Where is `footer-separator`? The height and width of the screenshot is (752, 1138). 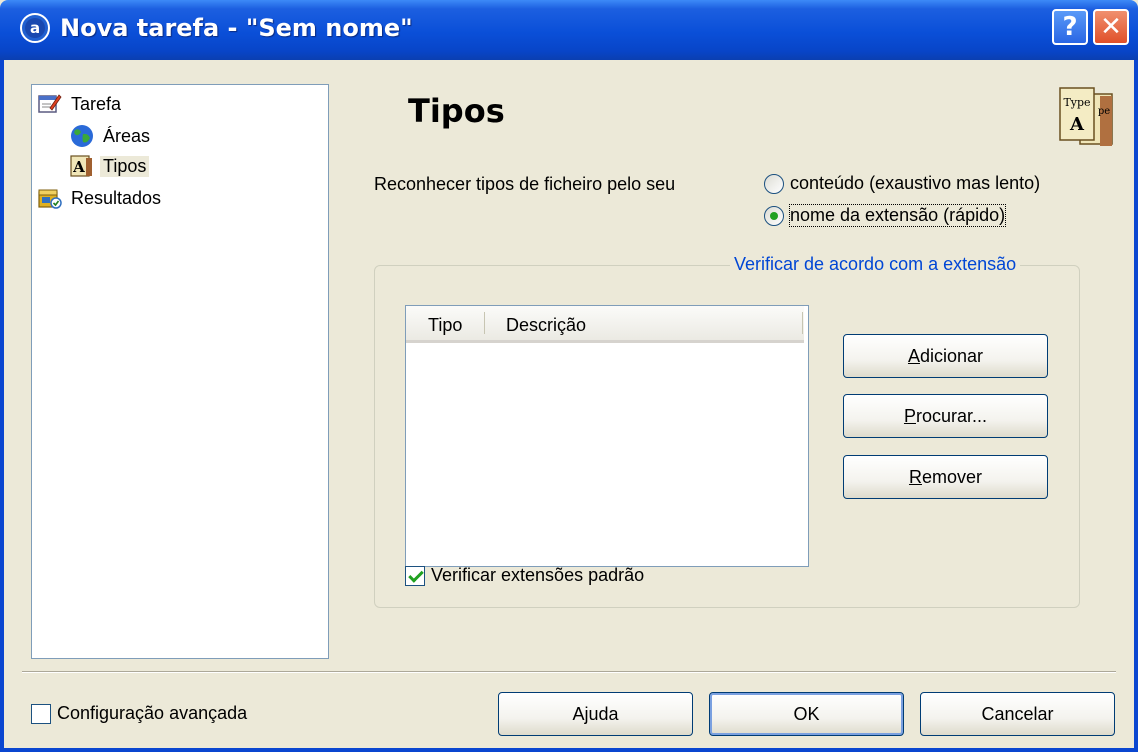 footer-separator is located at coordinates (569, 672).